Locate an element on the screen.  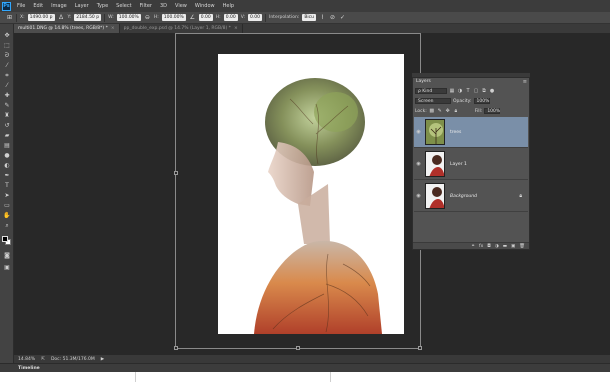
transform-reference-icon: ⊞ is located at coordinates (9, 17).